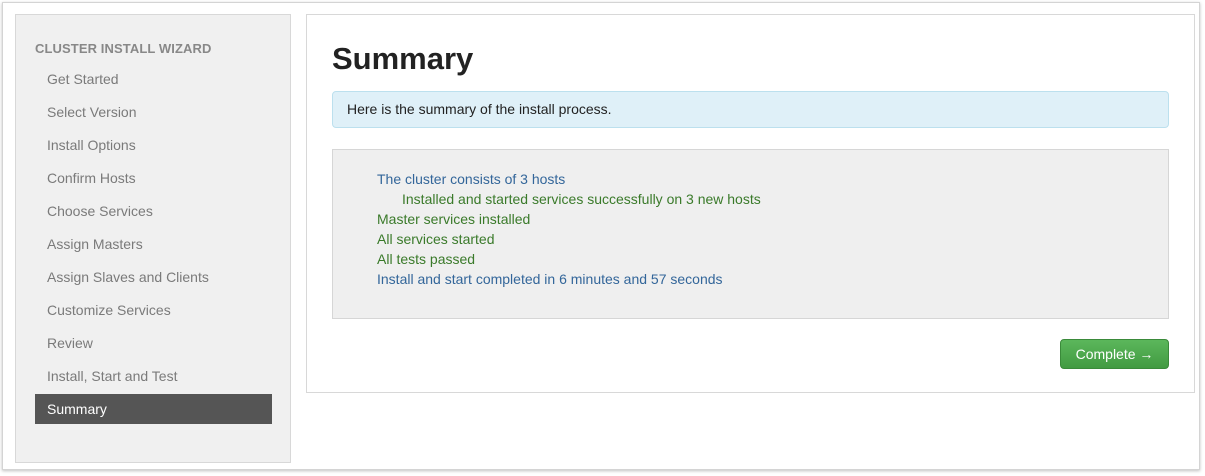 Image resolution: width=1205 pixels, height=476 pixels. I want to click on nav-item-assign-slaves-clients: Assign Slaves and Clients, so click(153, 278).